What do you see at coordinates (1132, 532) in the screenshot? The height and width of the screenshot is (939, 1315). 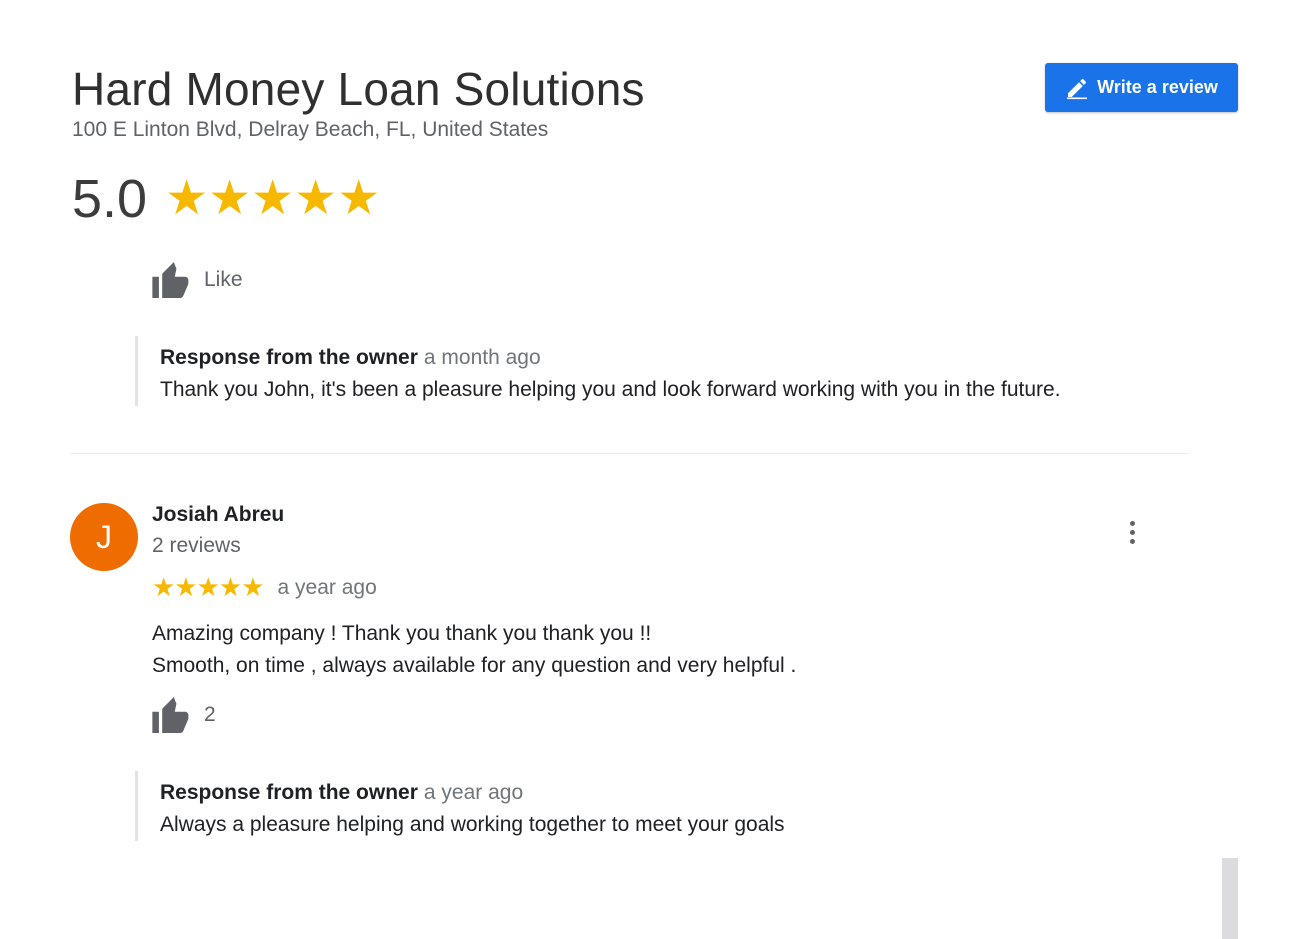 I see `more-vert-icon` at bounding box center [1132, 532].